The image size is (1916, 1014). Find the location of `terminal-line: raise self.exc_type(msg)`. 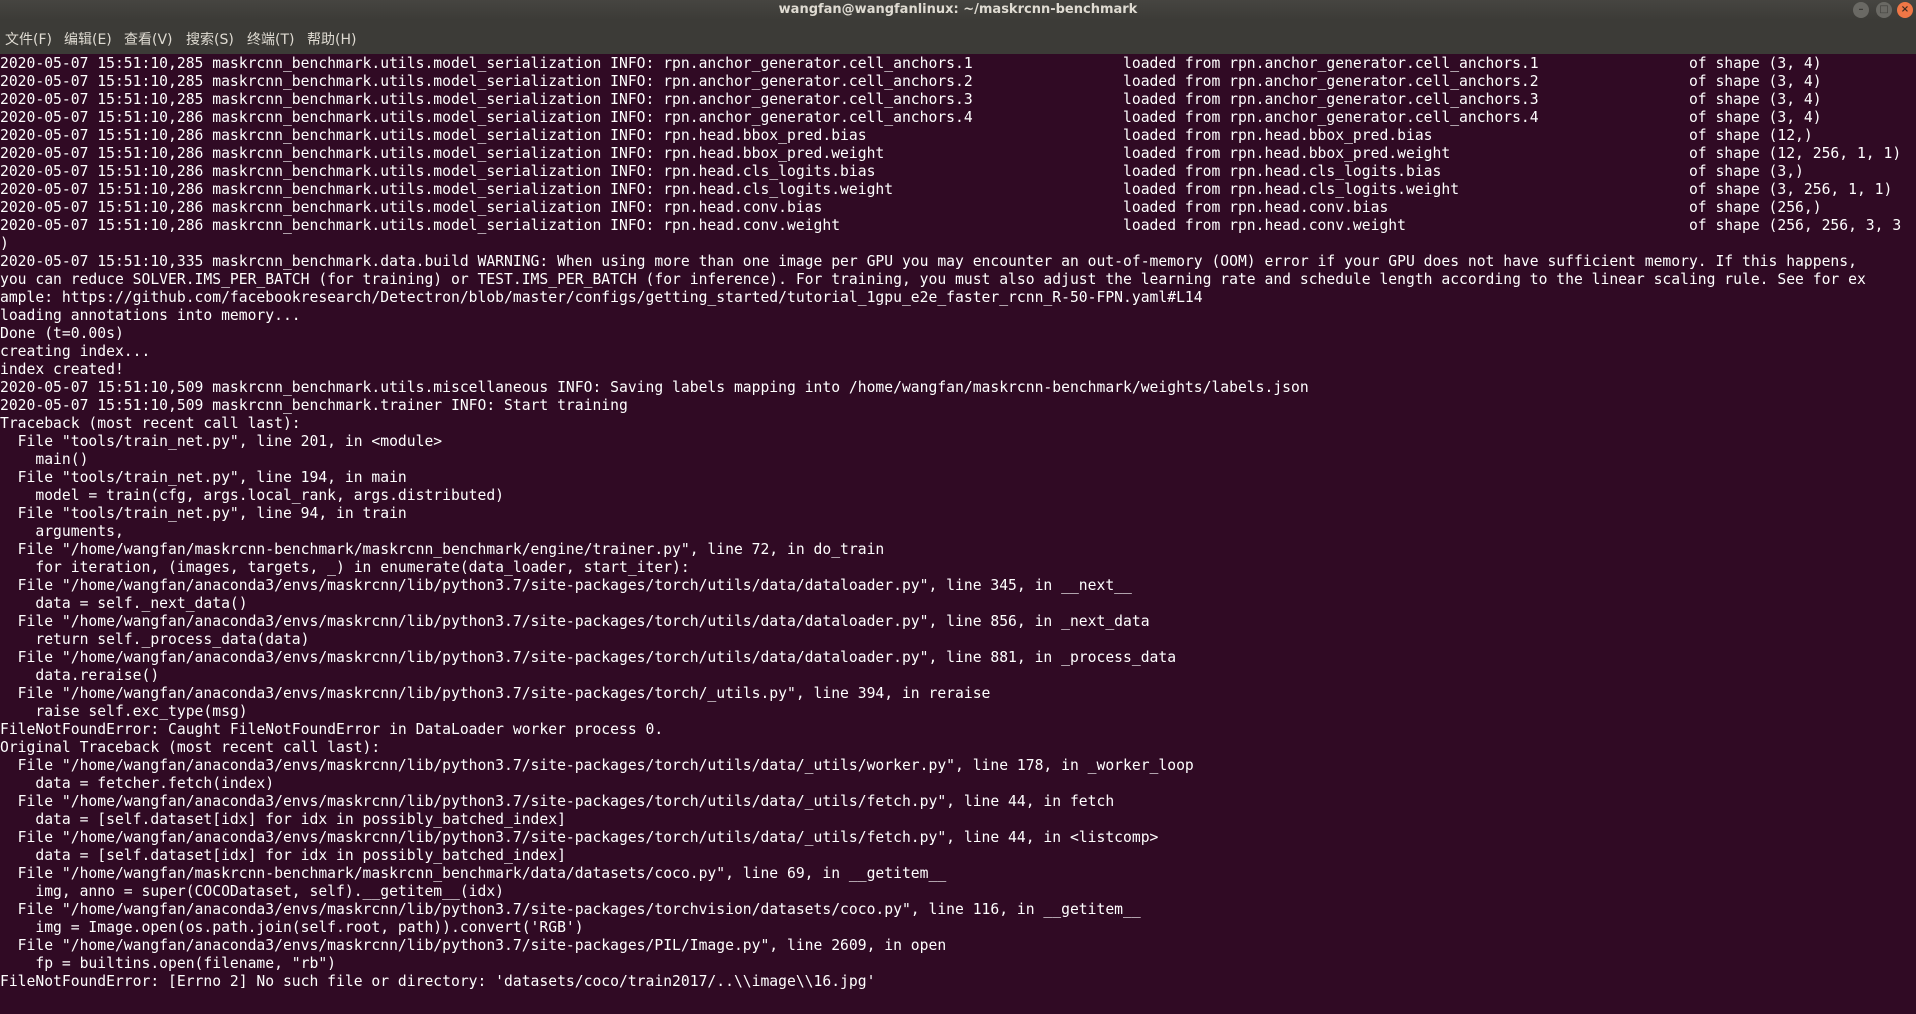

terminal-line: raise self.exc_type(msg) is located at coordinates (124, 711).